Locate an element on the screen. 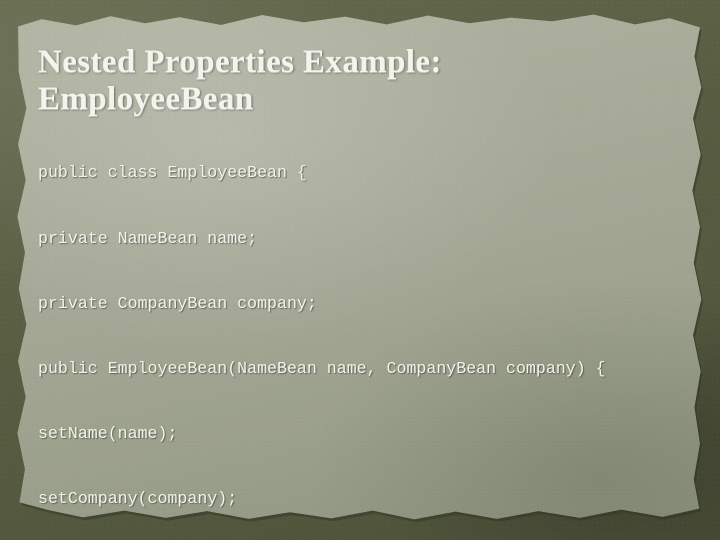 Image resolution: width=720 pixels, height=540 pixels. title-line-2: EmployeeBean is located at coordinates (146, 99).